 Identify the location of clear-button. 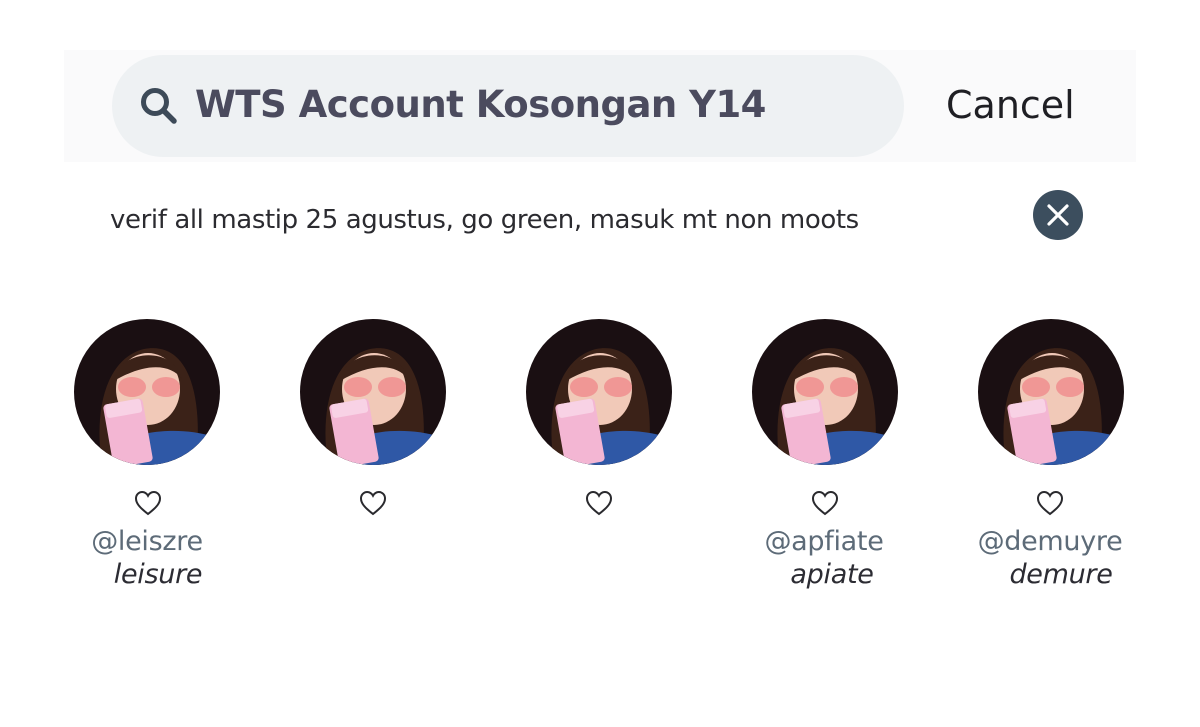
(1058, 215).